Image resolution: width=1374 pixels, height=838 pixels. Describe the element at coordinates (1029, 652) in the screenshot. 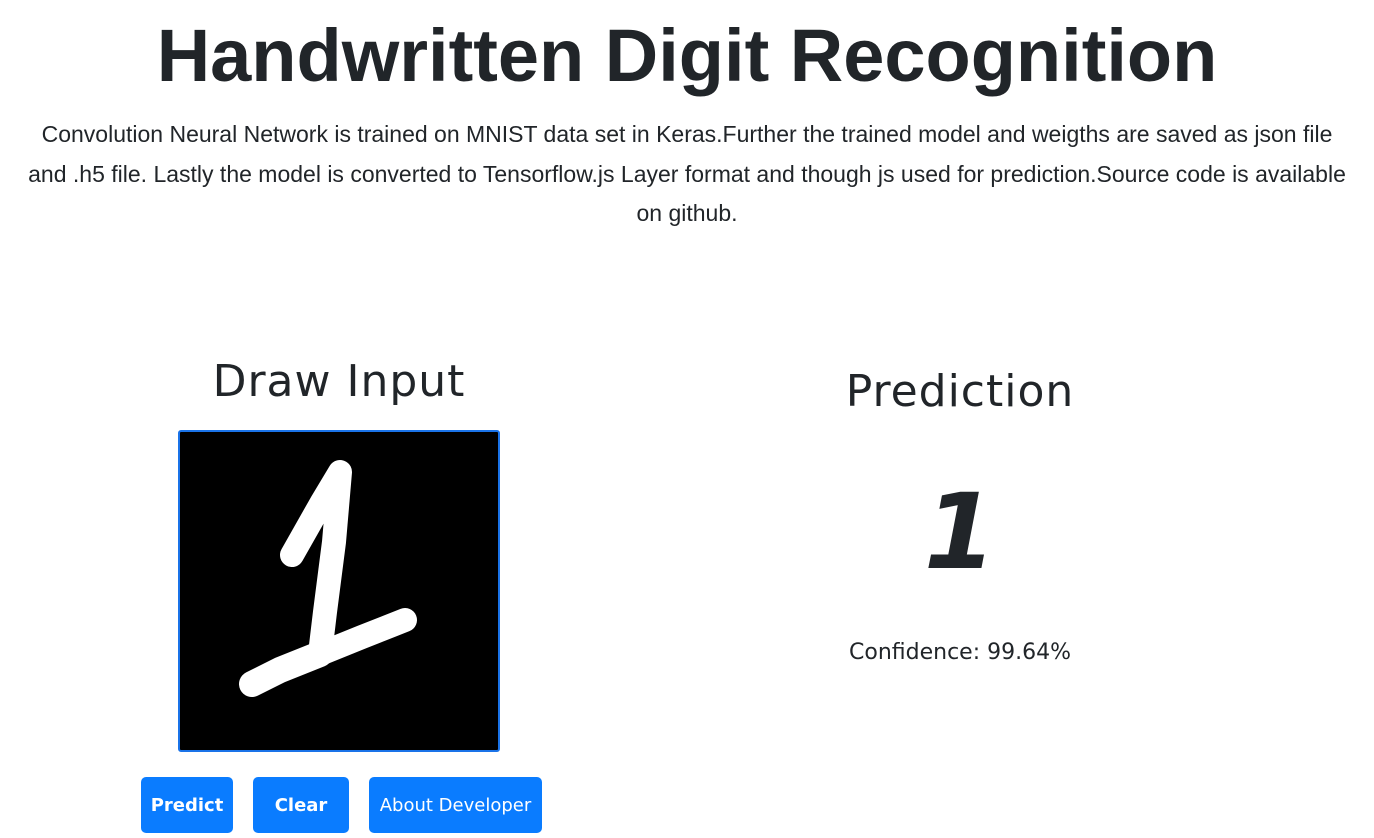

I see `confidence-value: 99.64%` at that location.